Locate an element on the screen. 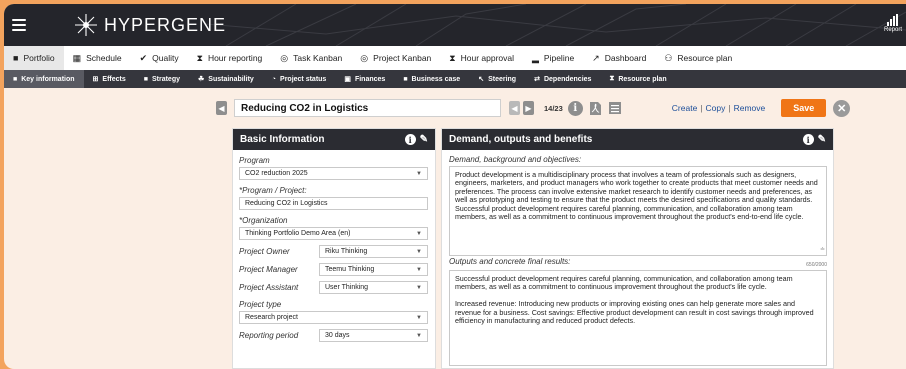 The image size is (906, 369). pdf-glyph-icon is located at coordinates (595, 108).